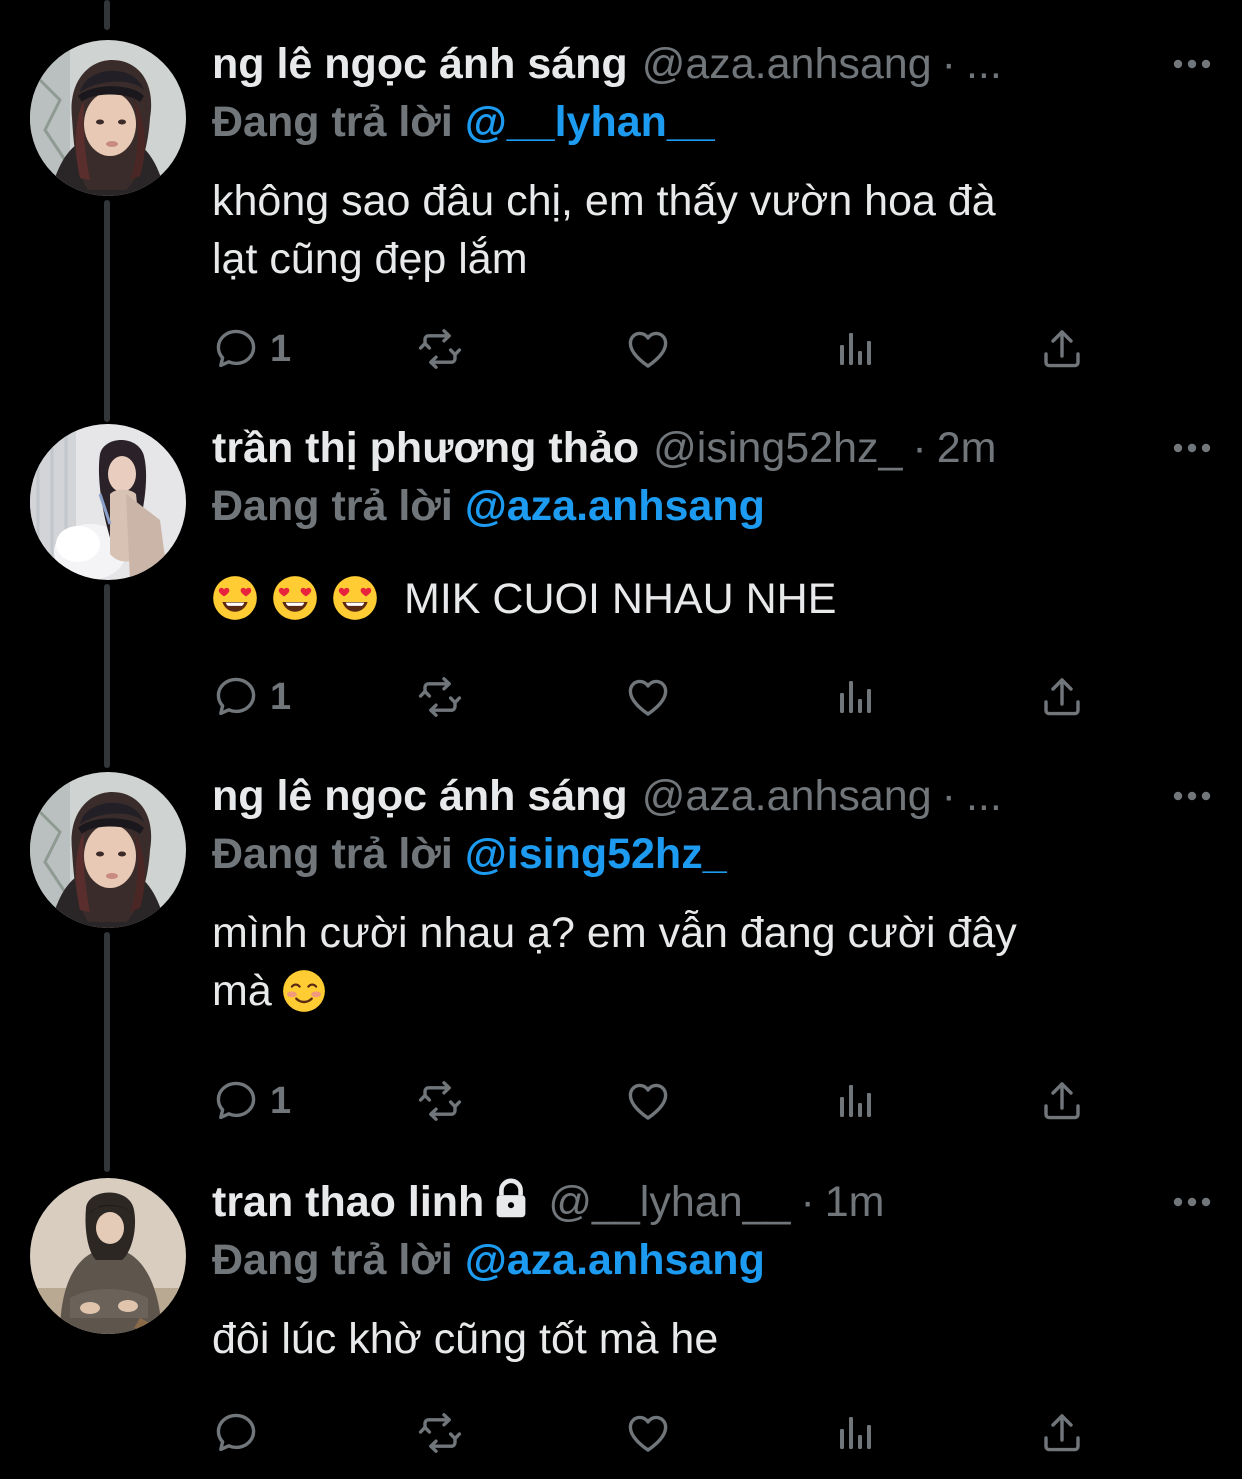  I want to click on tweet-header: trần thị phương thảo @ising52hz_ · 2m, so click(727, 448).